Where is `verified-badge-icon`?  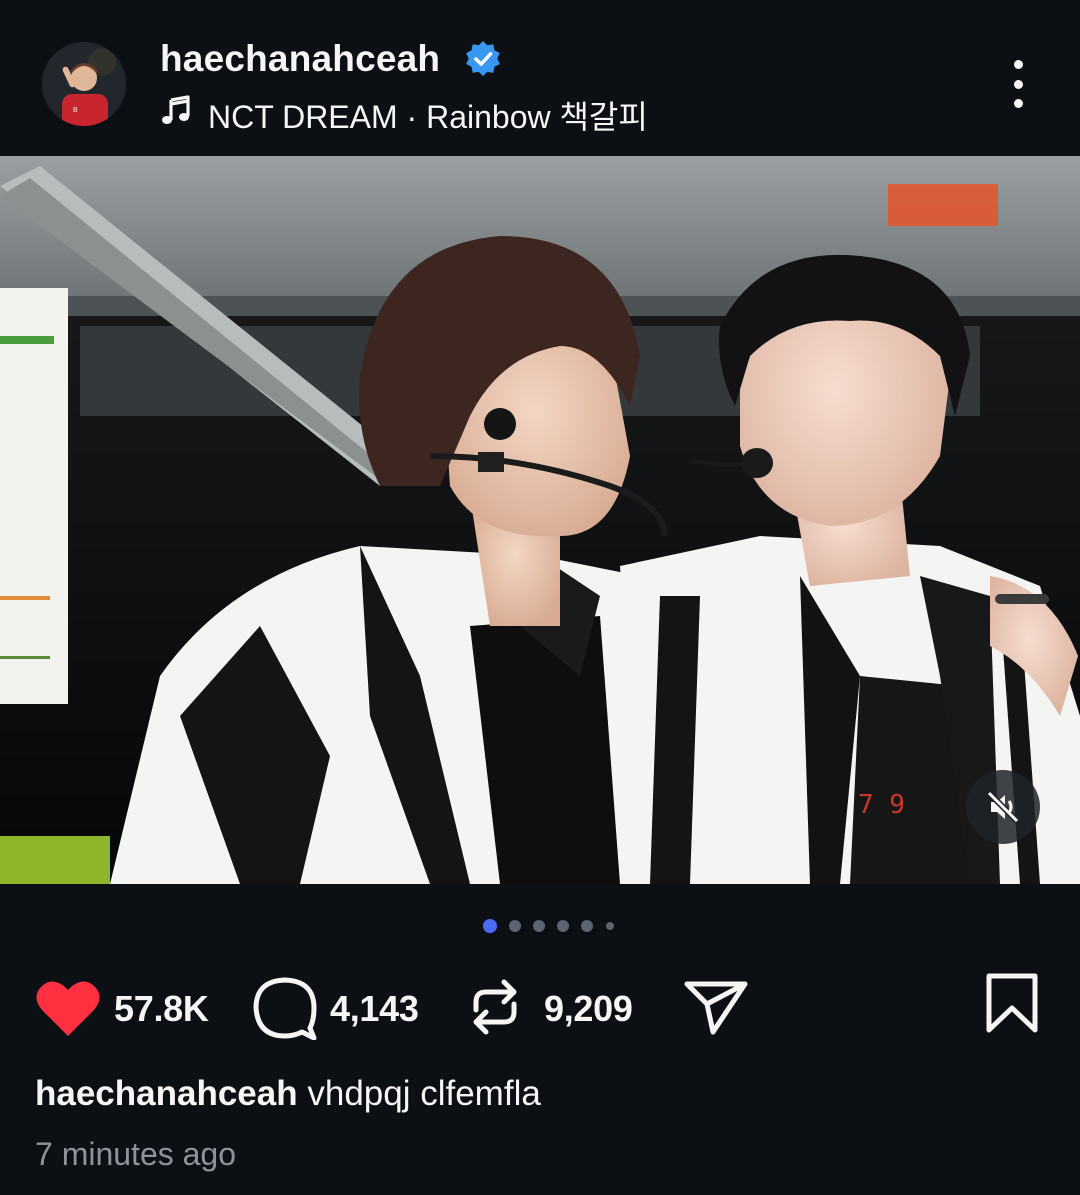 verified-badge-icon is located at coordinates (483, 58).